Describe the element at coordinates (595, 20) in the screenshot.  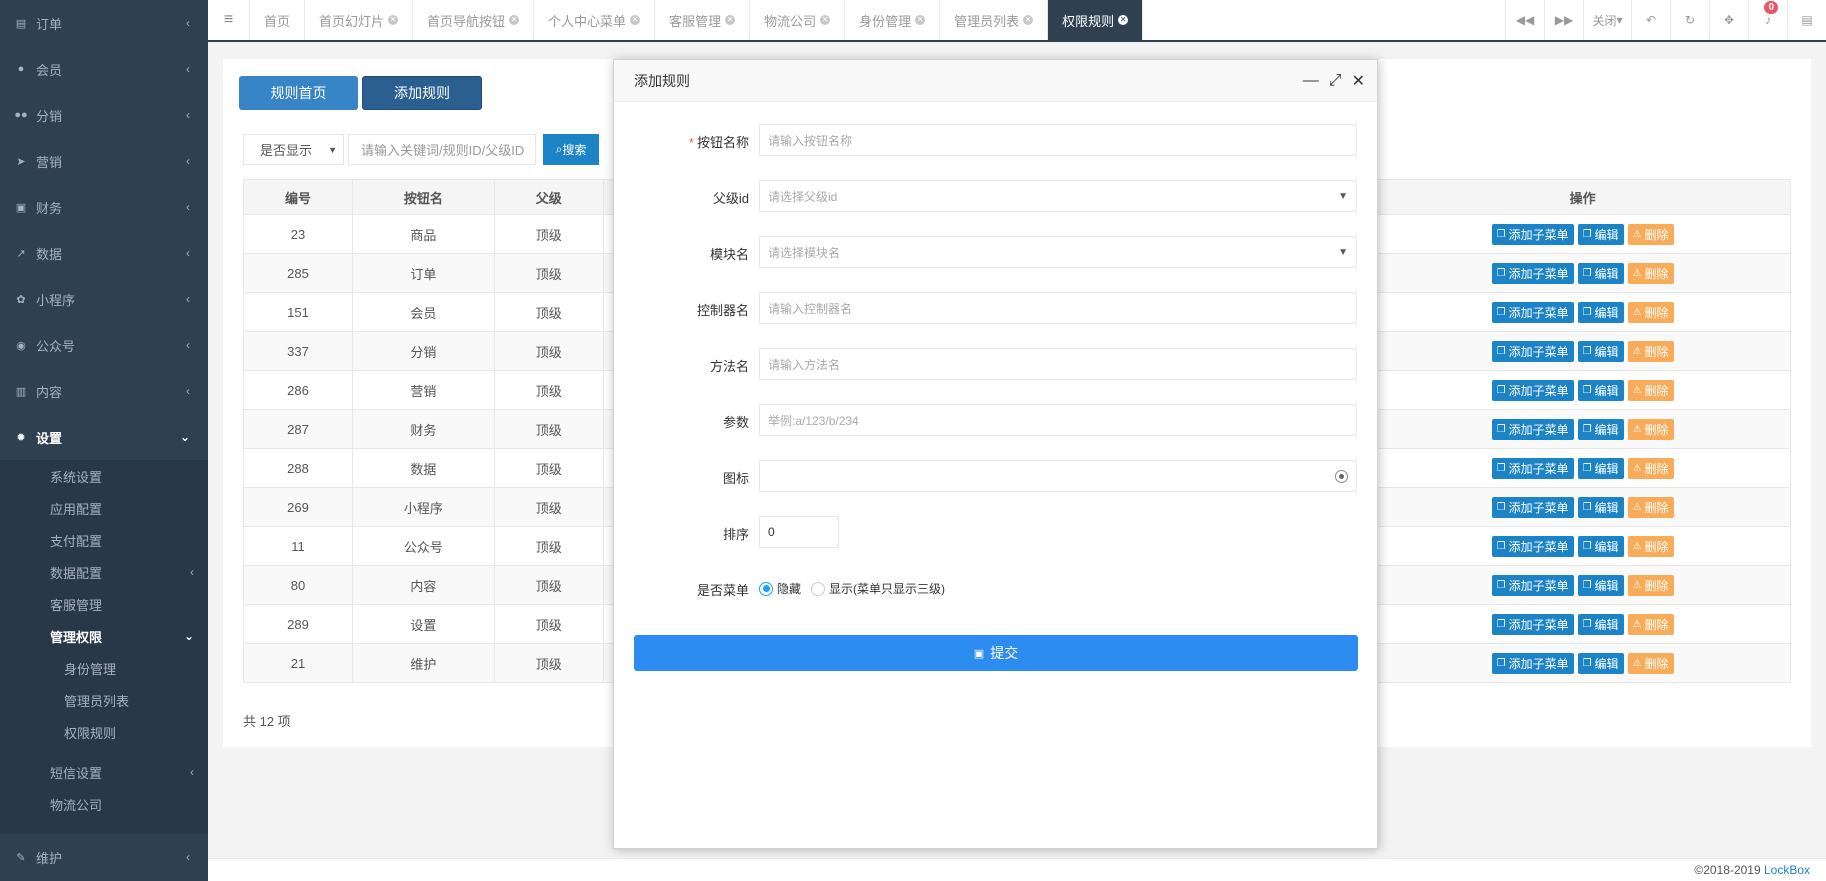
I see `tab-personal-menu: 个人中心菜单 ✕` at that location.